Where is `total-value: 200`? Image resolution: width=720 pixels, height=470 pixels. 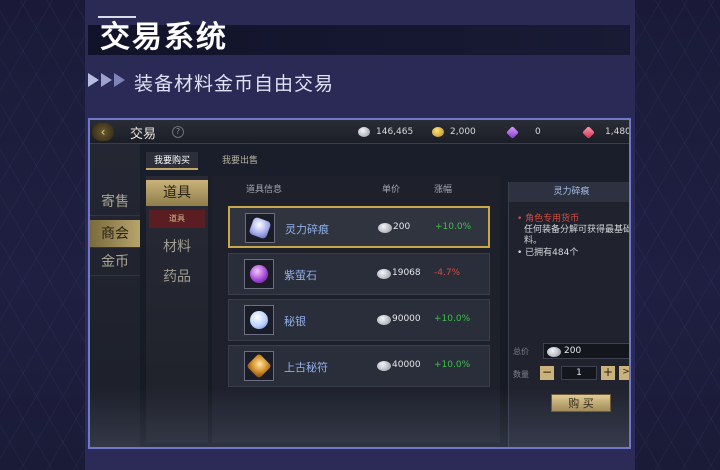
total-value: 200 is located at coordinates (573, 351).